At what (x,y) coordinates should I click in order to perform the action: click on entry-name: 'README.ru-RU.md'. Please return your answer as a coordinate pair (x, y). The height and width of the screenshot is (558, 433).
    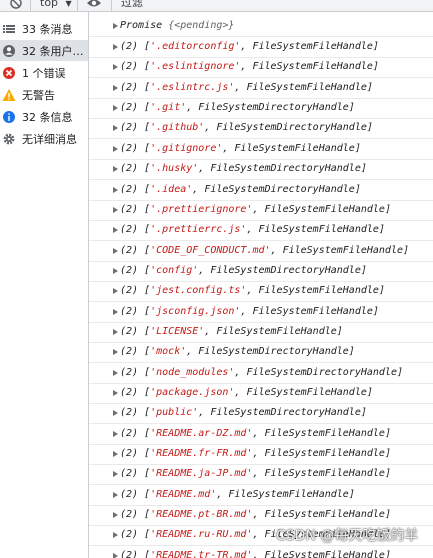
    Looking at the image, I should click on (201, 535).